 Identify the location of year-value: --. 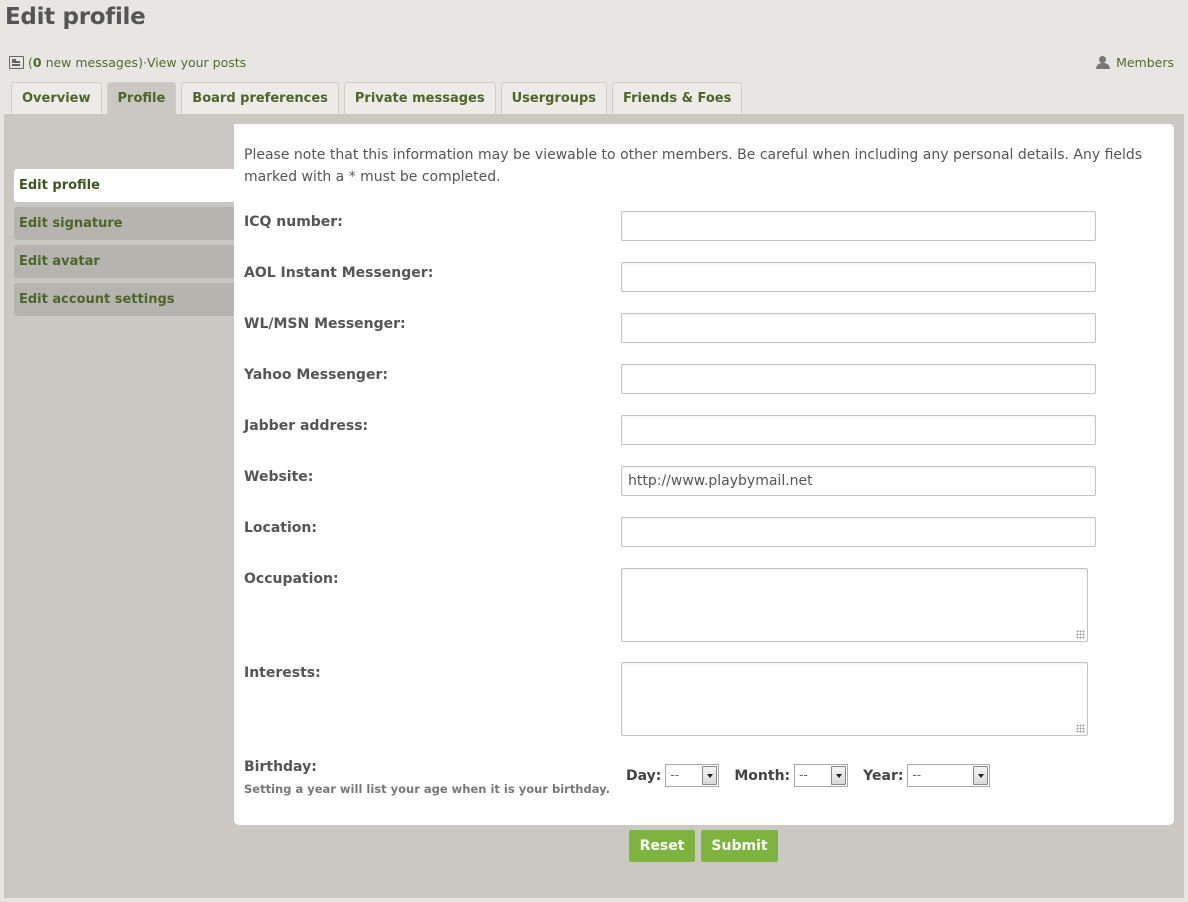
(917, 775).